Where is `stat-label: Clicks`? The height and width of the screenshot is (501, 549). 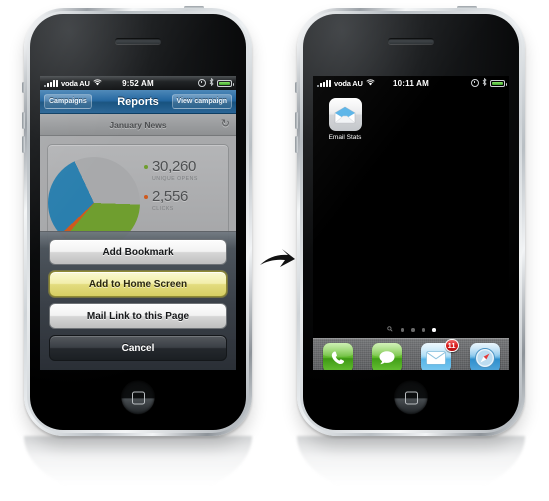 stat-label: Clicks is located at coordinates (163, 209).